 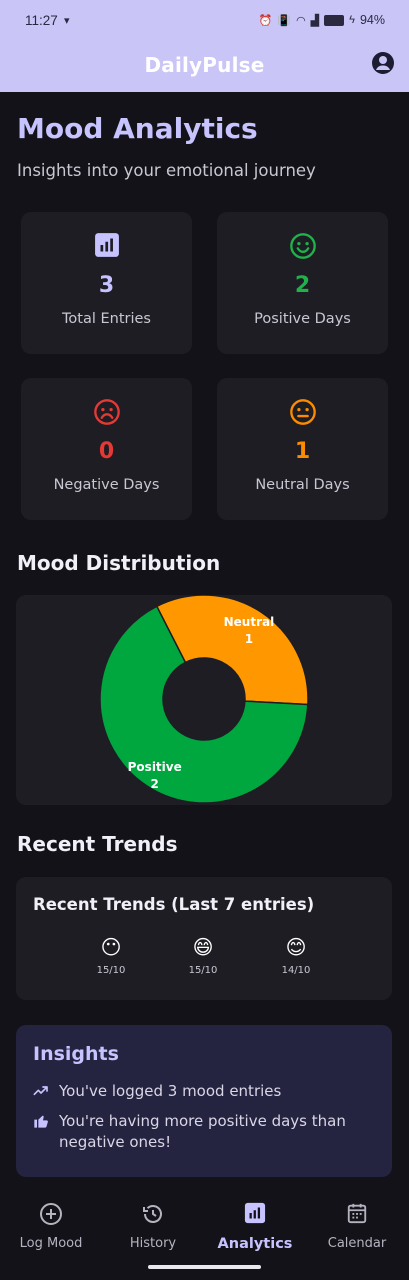 I want to click on trend-entry: 😄 15/10, so click(x=203, y=955).